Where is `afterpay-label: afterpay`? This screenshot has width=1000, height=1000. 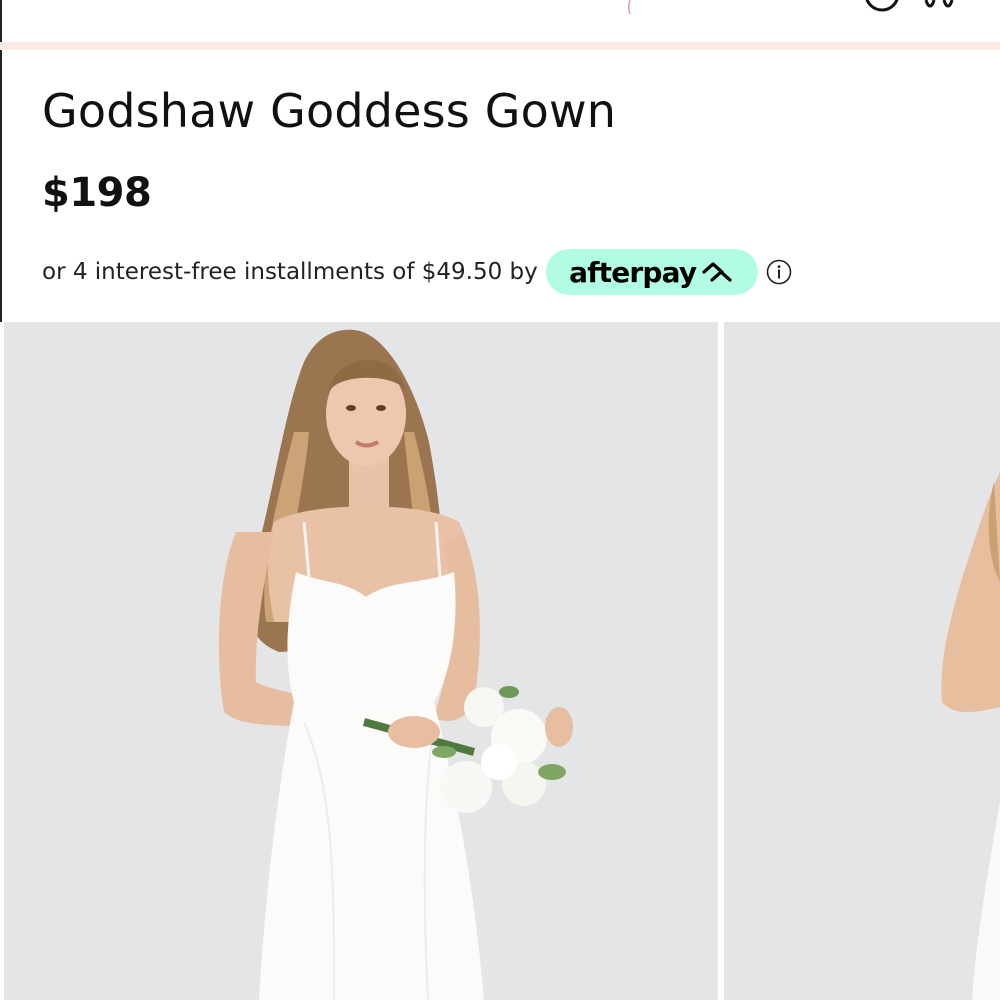 afterpay-label: afterpay is located at coordinates (633, 272).